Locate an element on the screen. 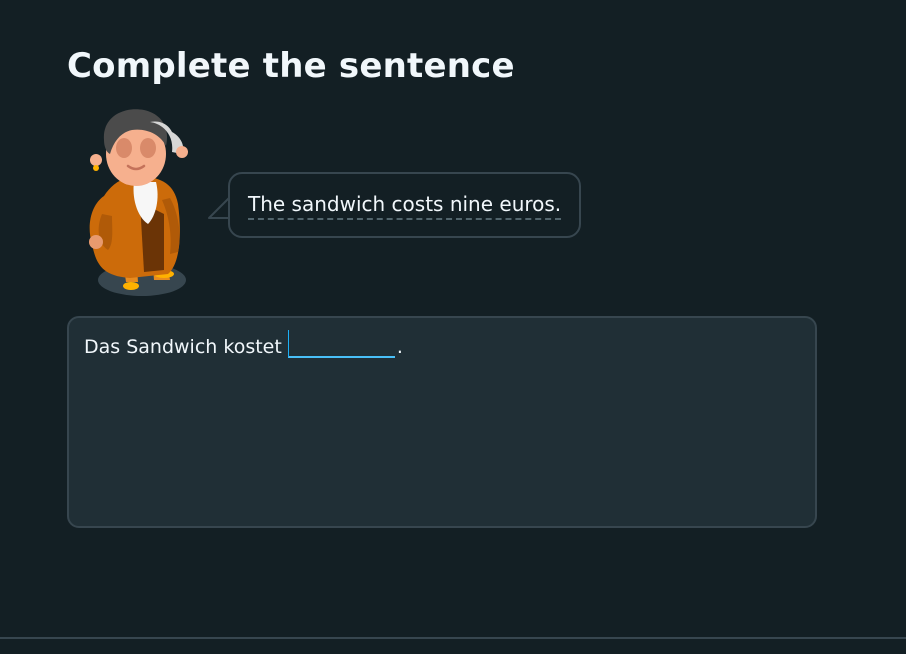  answer-sentence: Das Sandwich kostet . is located at coordinates (243, 344).